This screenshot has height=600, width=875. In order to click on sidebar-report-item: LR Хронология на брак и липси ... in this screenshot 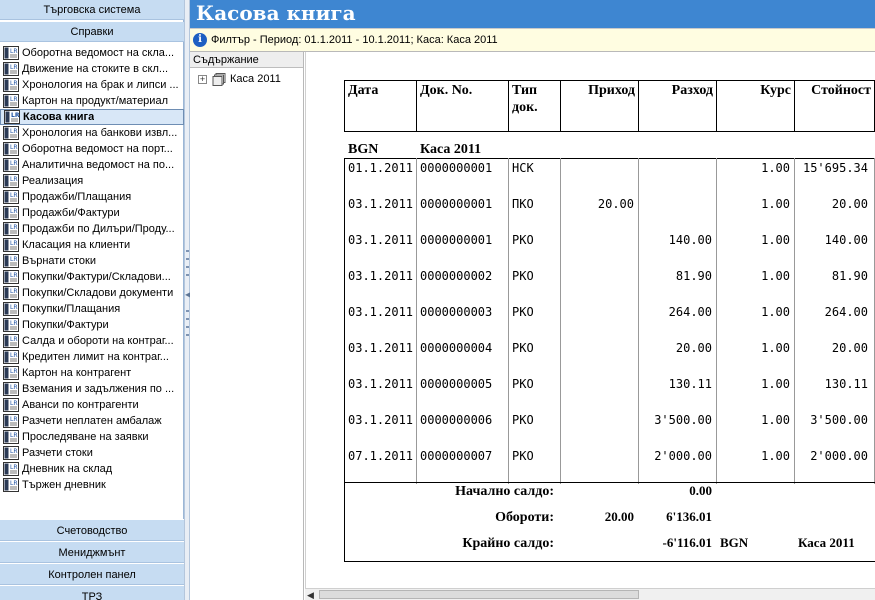, I will do `click(92, 85)`.